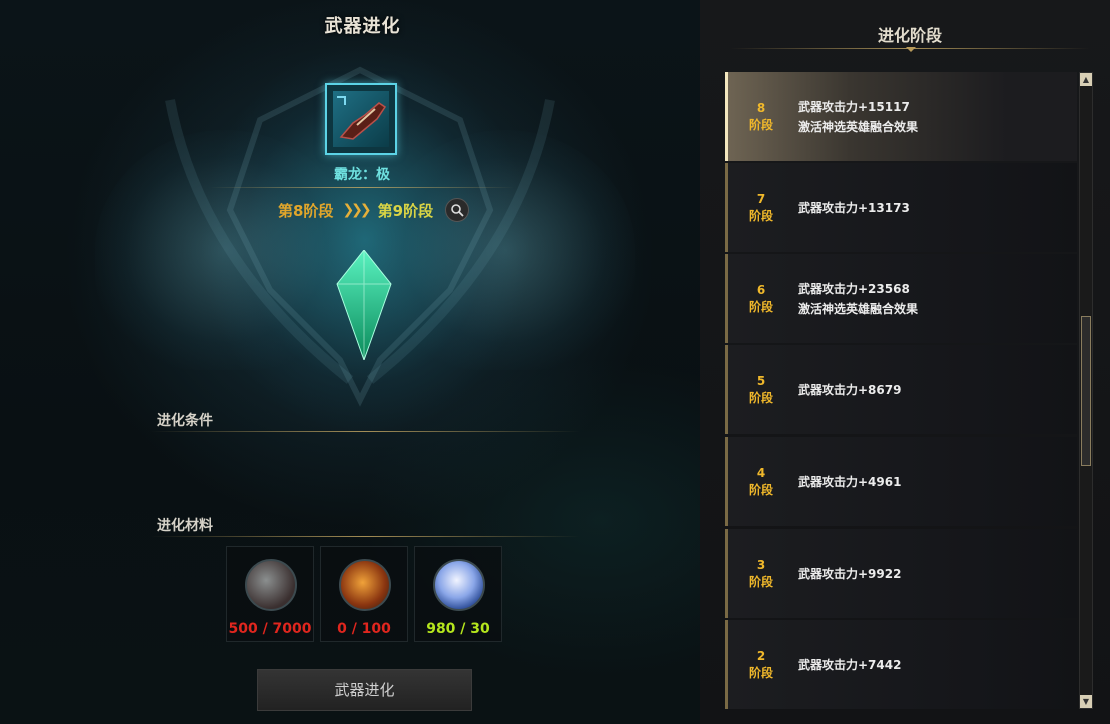 The image size is (1110, 724). Describe the element at coordinates (1086, 701) in the screenshot. I see `scroll-down-button: ▼` at that location.